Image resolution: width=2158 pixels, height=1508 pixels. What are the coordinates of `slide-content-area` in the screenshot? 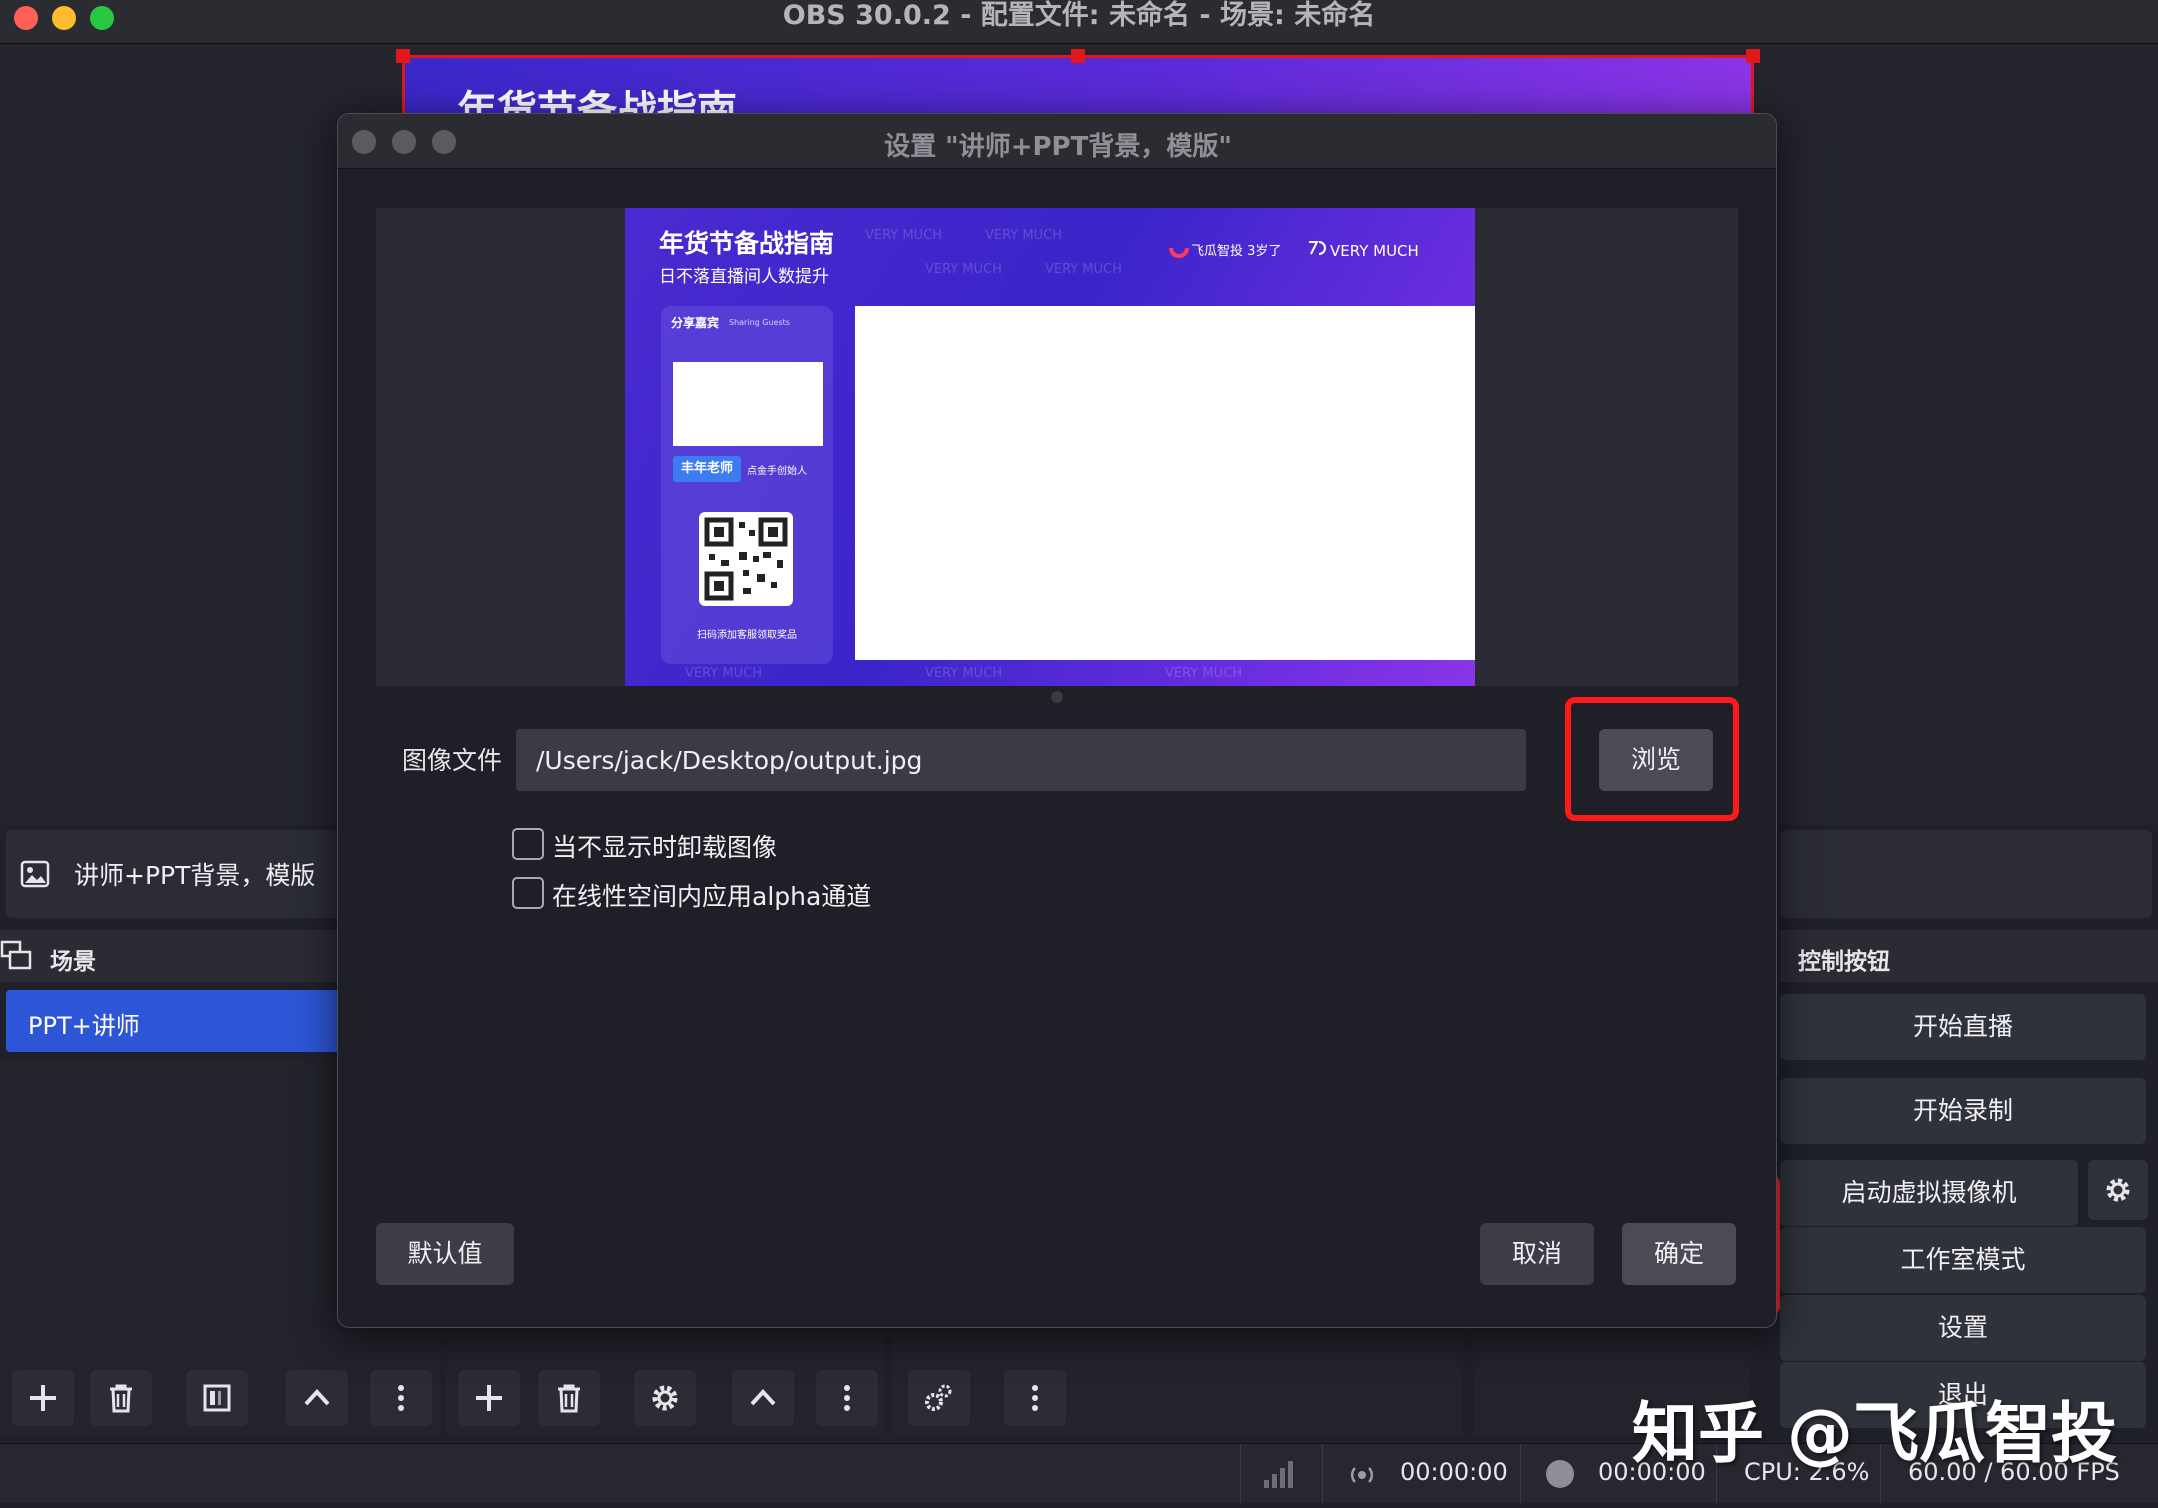 It's located at (1165, 483).